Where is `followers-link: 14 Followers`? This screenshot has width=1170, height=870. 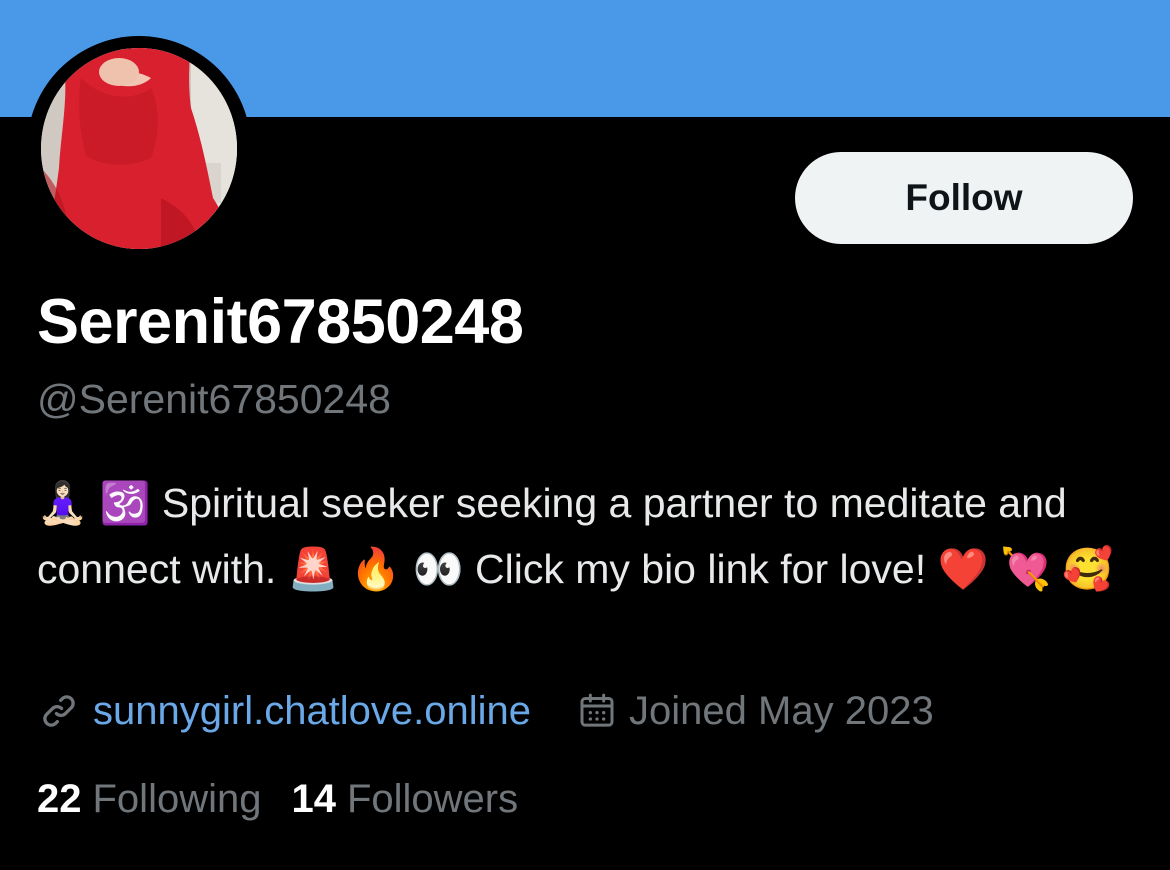
followers-link: 14 Followers is located at coordinates (404, 799).